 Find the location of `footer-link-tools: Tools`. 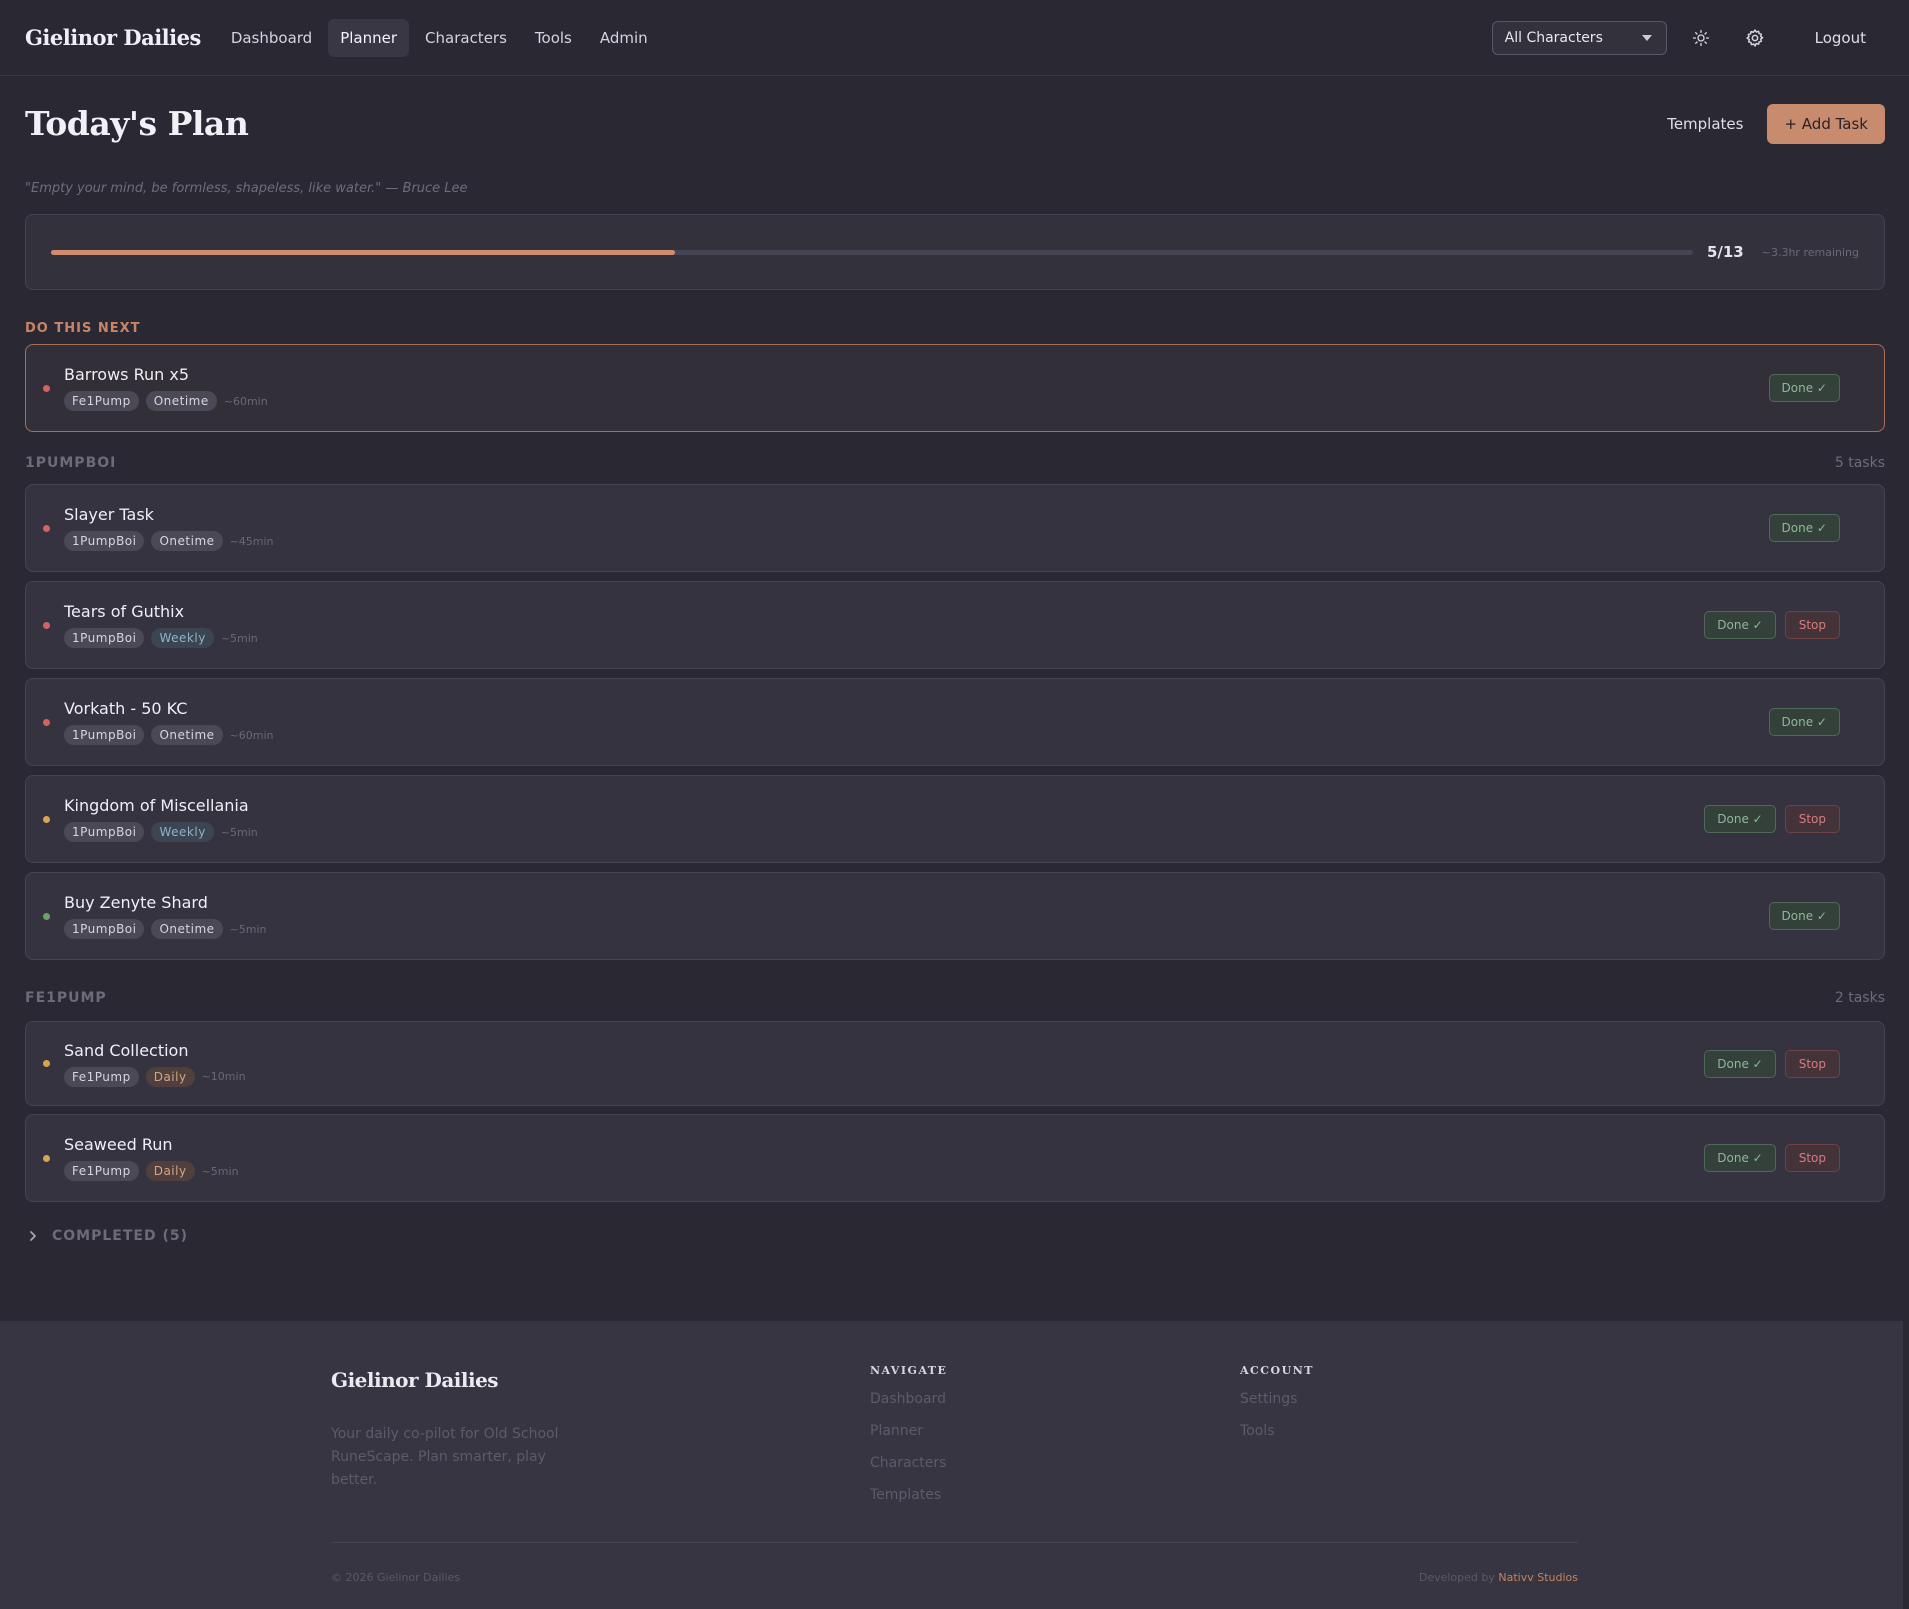

footer-link-tools: Tools is located at coordinates (1277, 1438).